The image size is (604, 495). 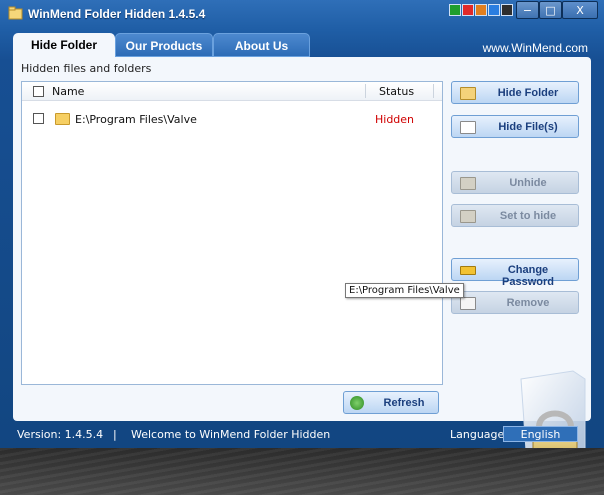 I want to click on website-link: www.WinMend.com, so click(x=535, y=48).